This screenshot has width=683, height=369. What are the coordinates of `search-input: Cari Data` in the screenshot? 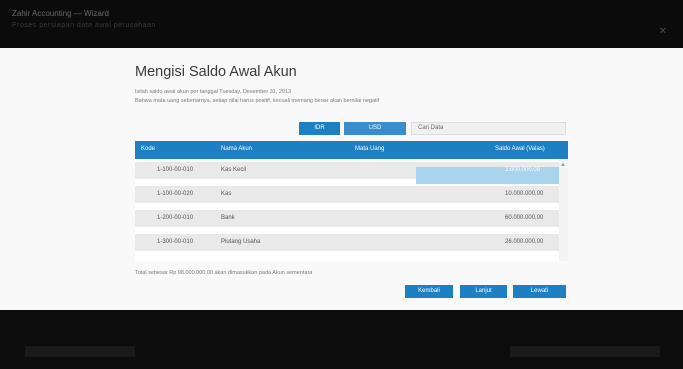 It's located at (488, 128).